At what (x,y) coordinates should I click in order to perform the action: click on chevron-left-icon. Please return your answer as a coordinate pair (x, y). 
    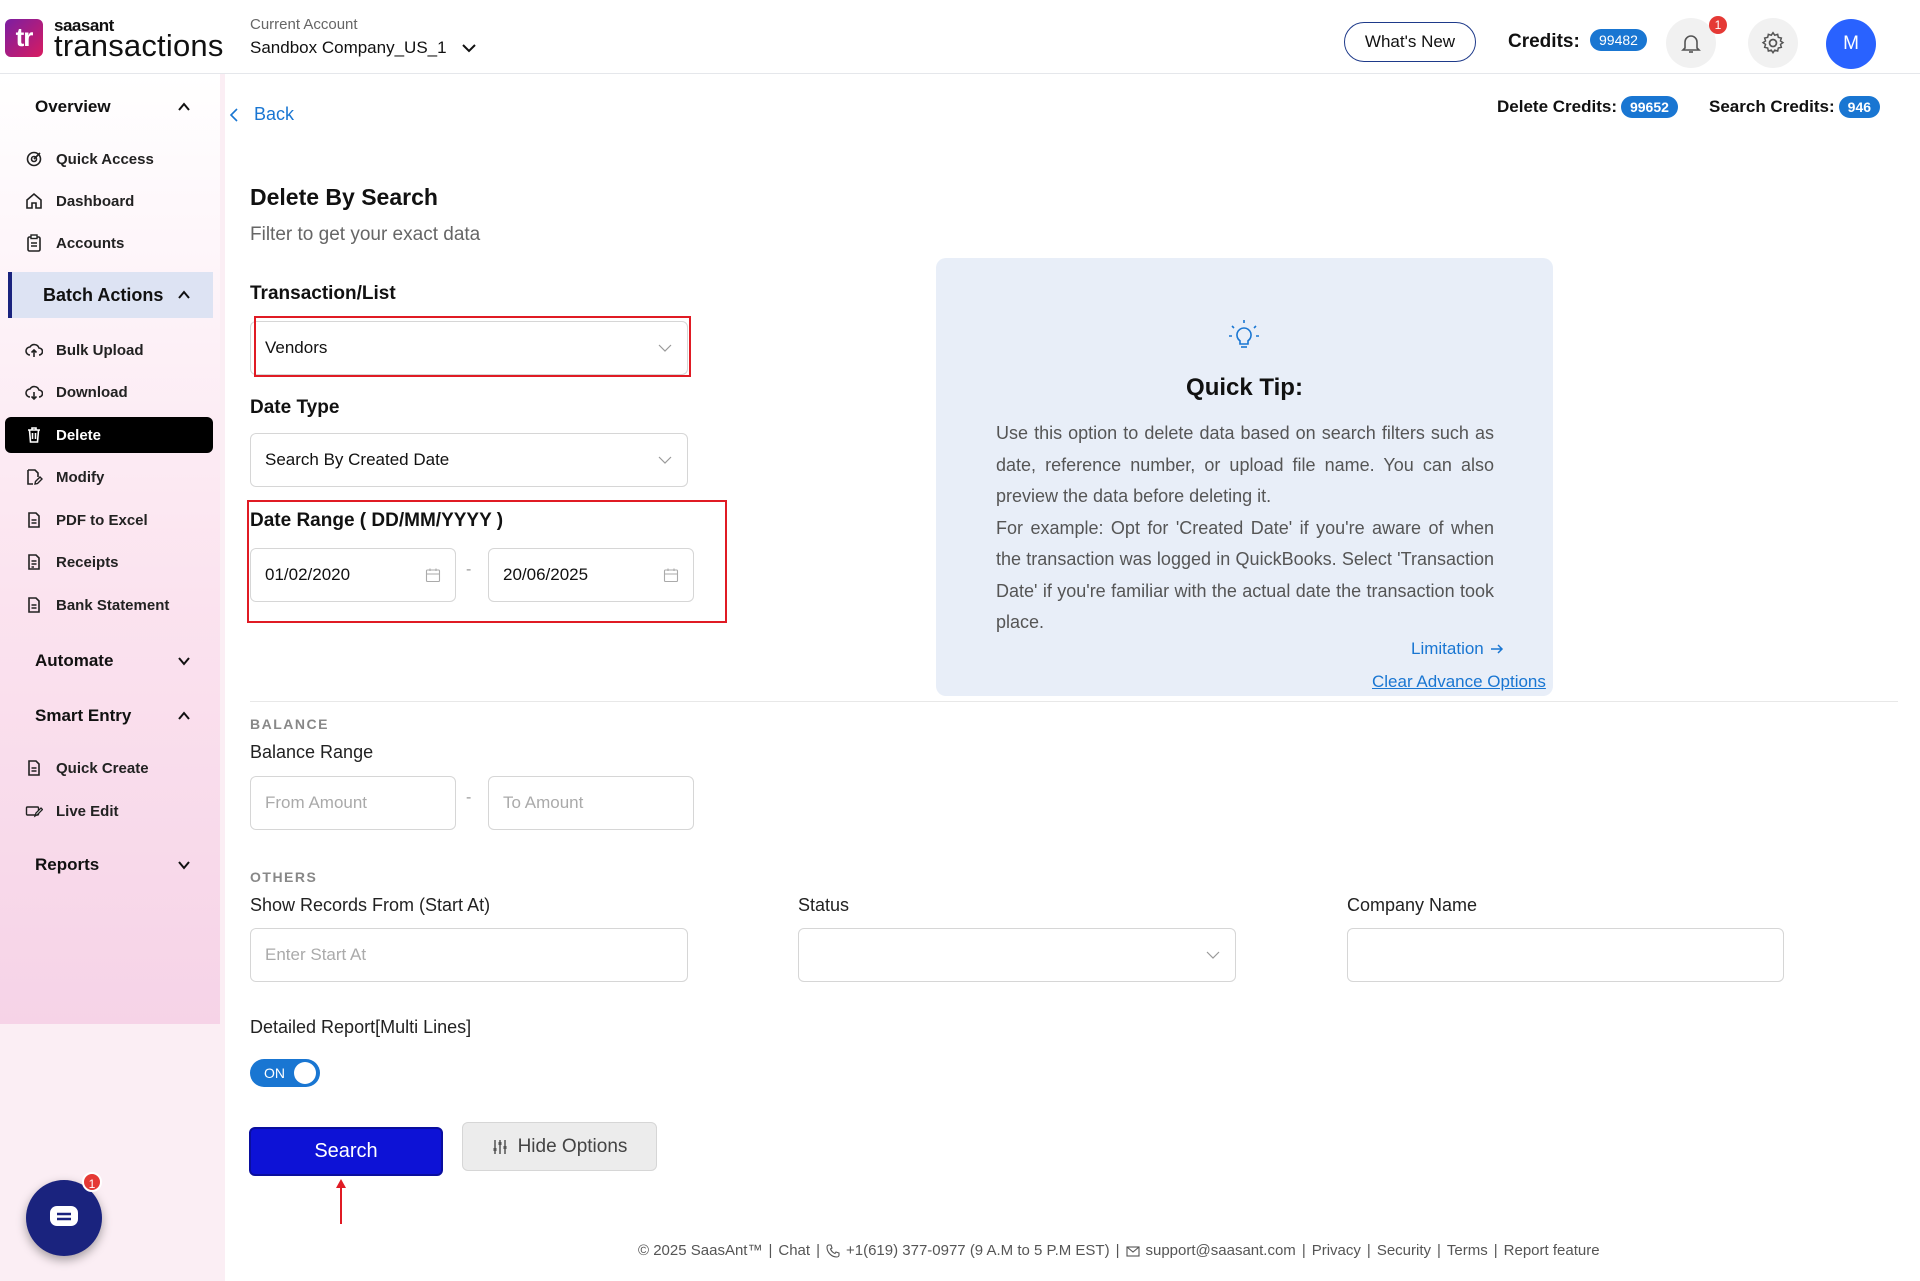
    Looking at the image, I should click on (233, 114).